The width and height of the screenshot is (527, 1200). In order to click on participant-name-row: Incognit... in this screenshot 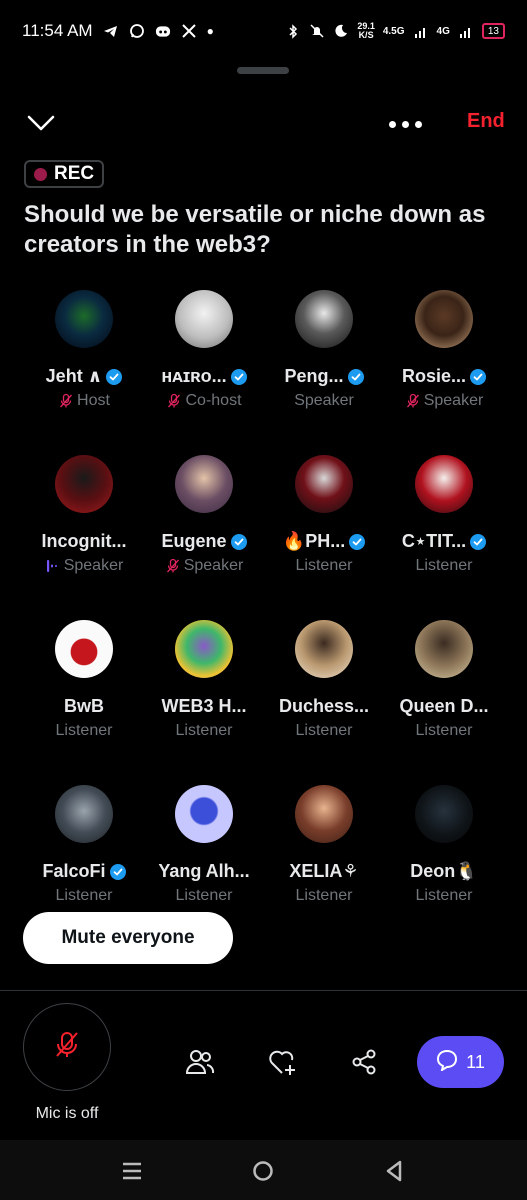, I will do `click(84, 541)`.